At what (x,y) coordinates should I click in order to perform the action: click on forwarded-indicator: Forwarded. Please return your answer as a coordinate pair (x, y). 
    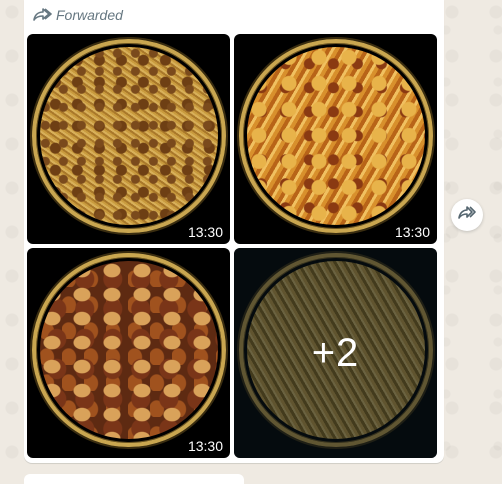
    Looking at the image, I should click on (77, 15).